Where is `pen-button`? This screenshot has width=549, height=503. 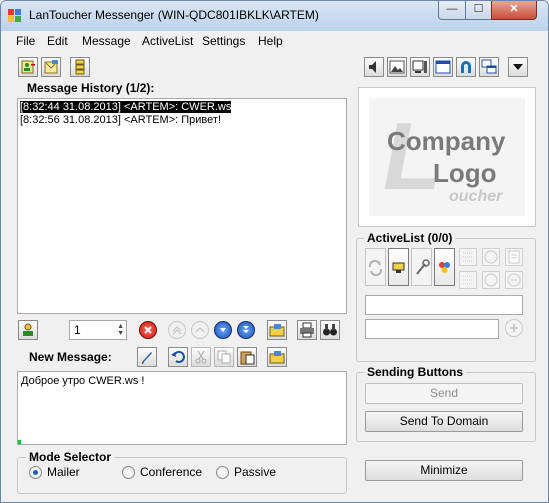 pen-button is located at coordinates (147, 357).